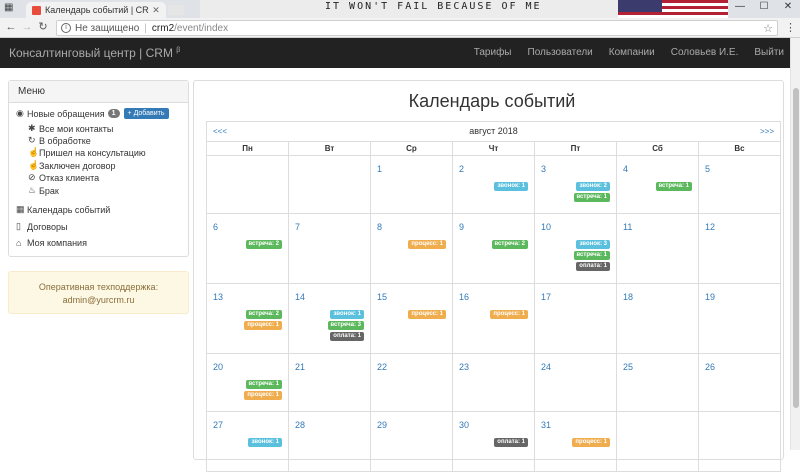 The image size is (800, 472). What do you see at coordinates (412, 383) in the screenshot?
I see `calendar-day-cell: 22` at bounding box center [412, 383].